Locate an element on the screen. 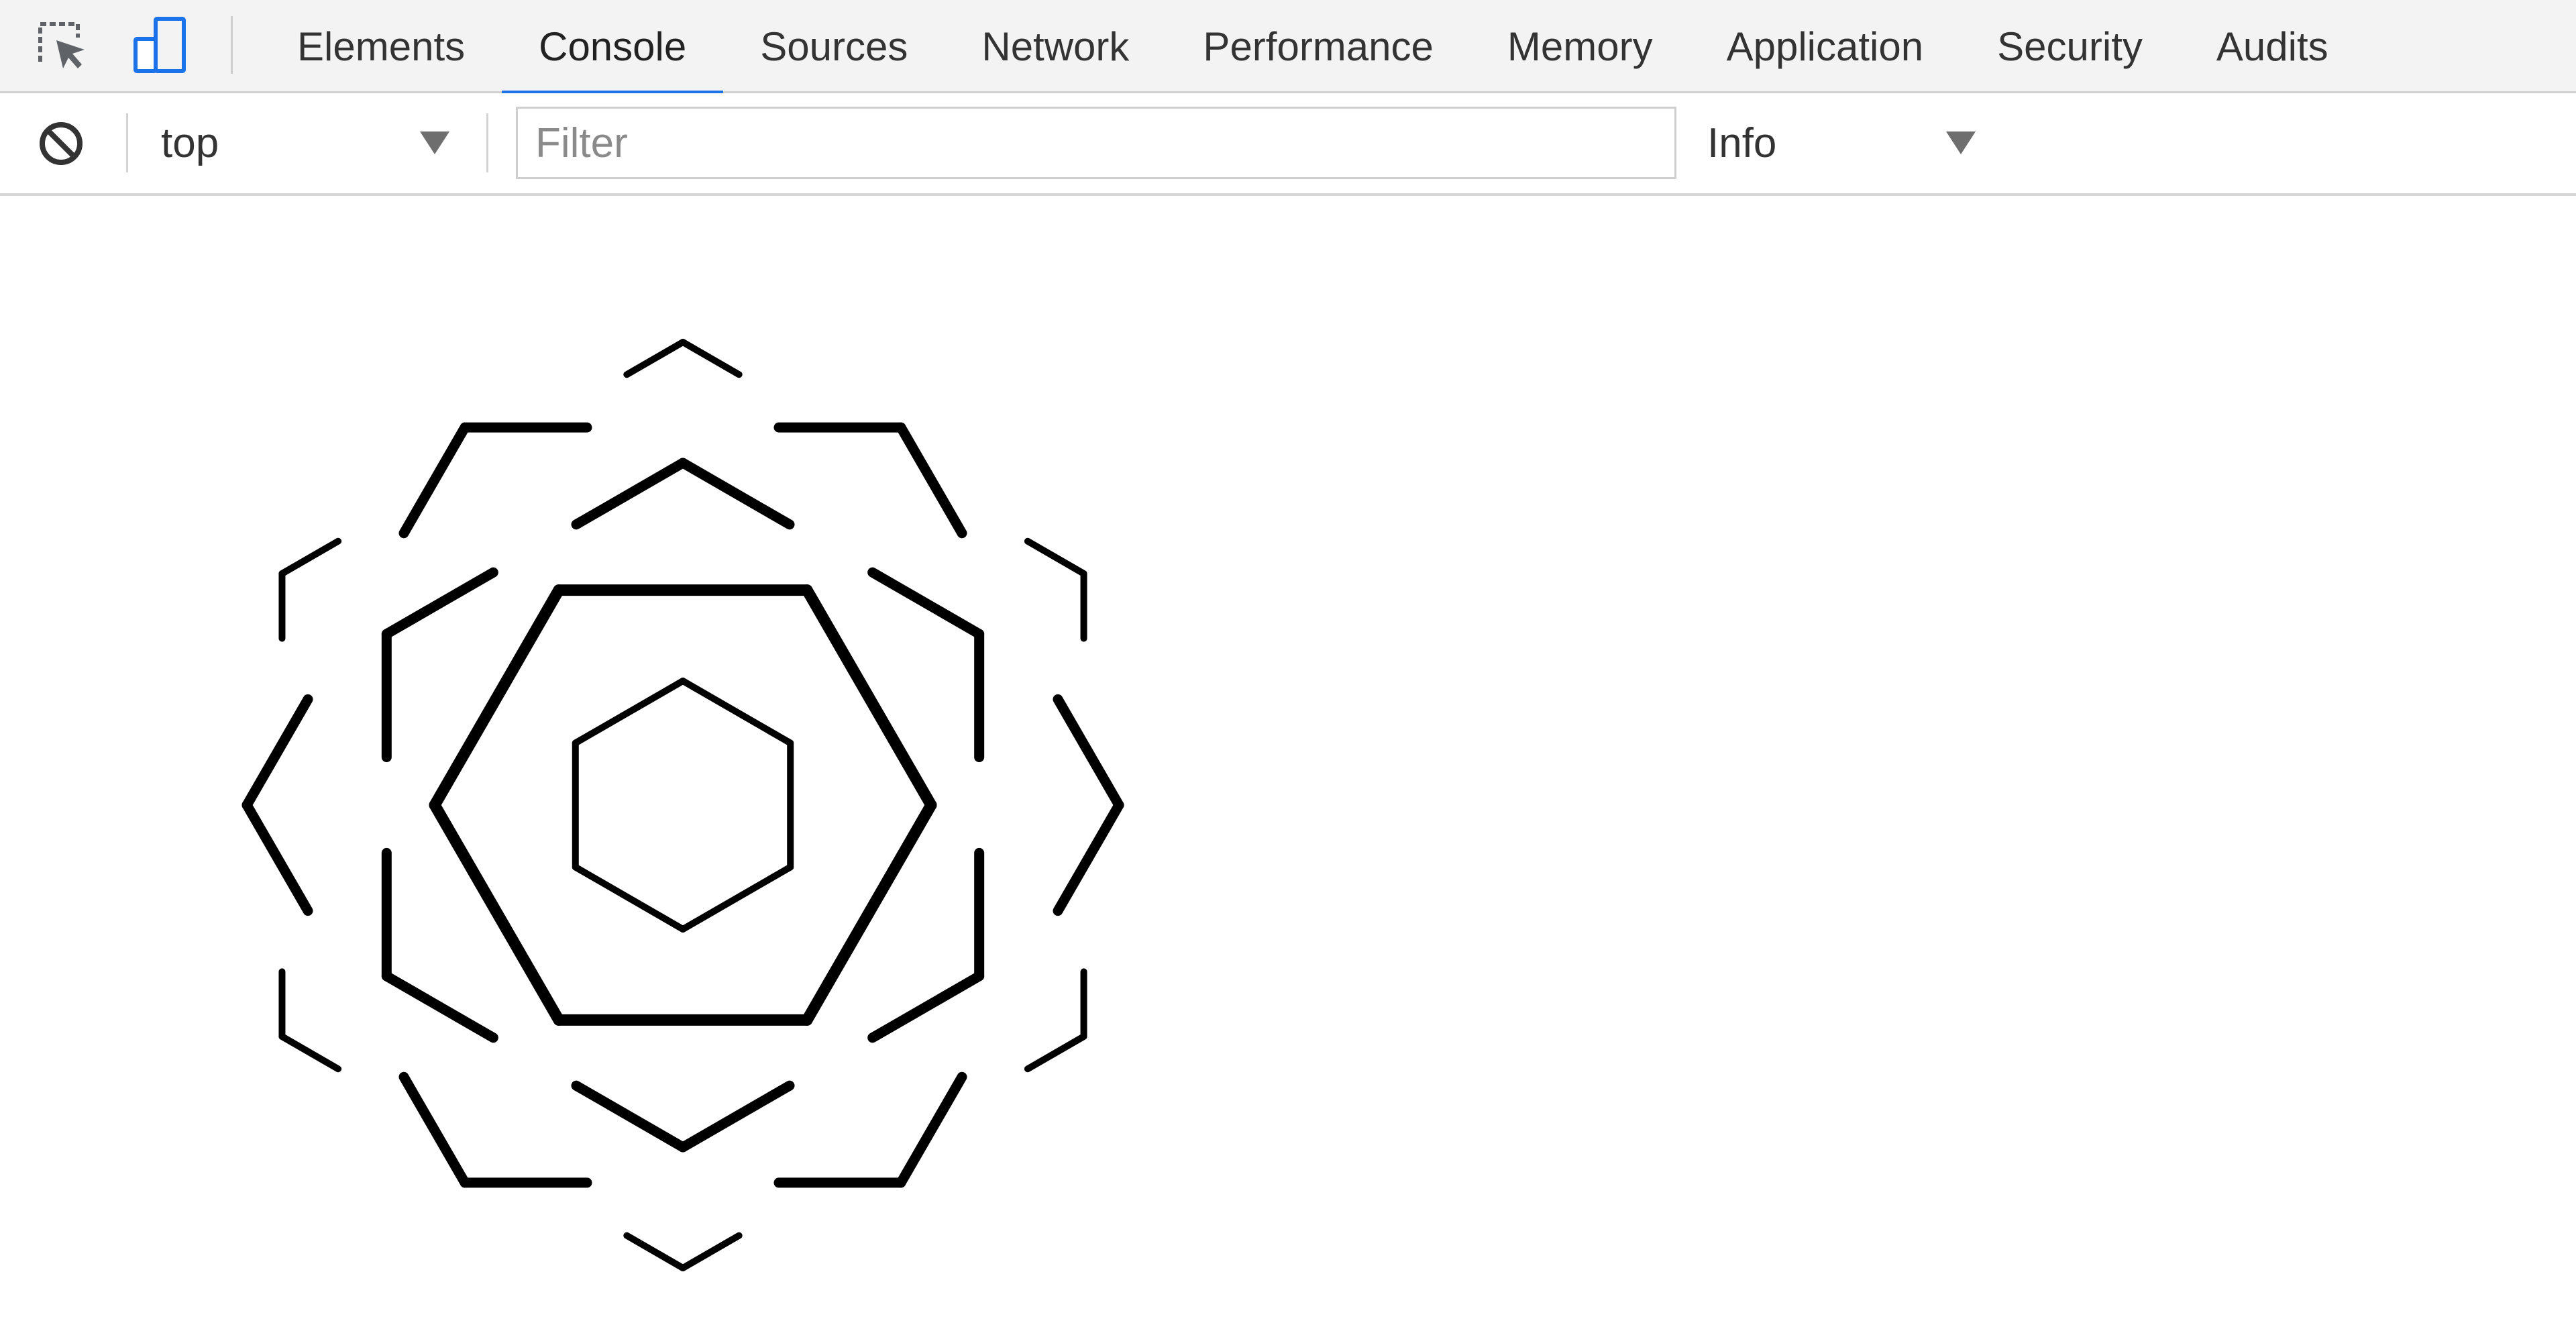  inspect-element-icon is located at coordinates (61, 45).